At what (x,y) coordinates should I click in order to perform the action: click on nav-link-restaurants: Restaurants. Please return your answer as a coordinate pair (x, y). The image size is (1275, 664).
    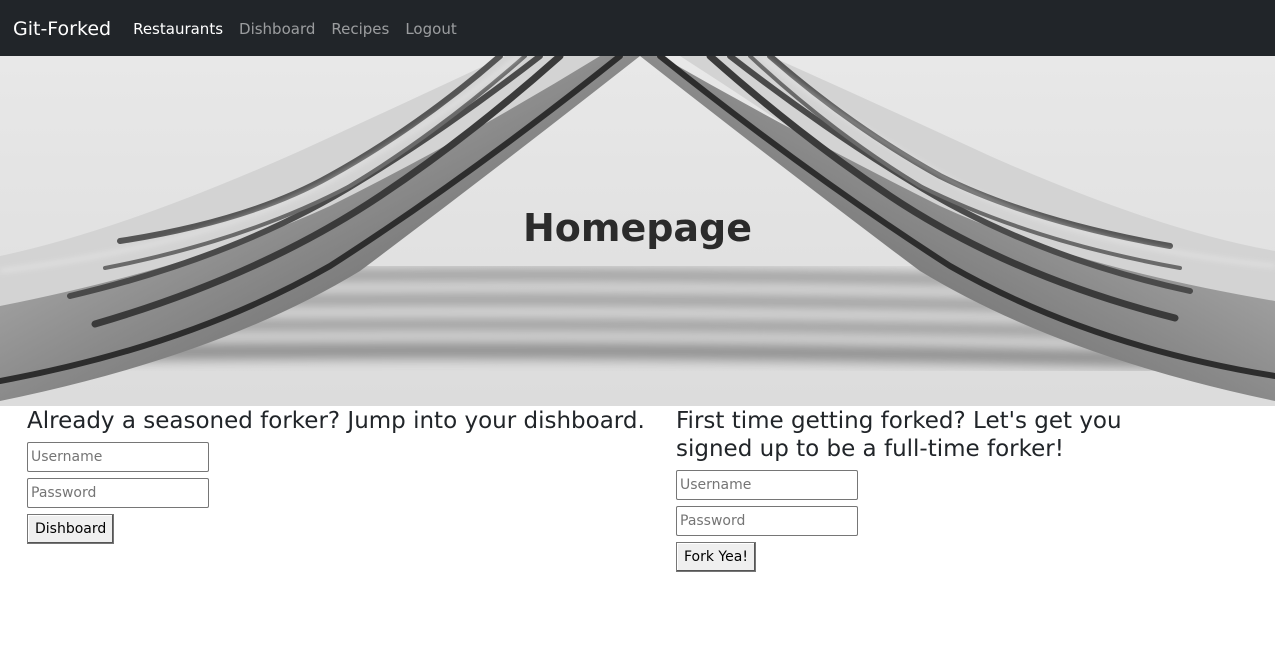
    Looking at the image, I should click on (178, 29).